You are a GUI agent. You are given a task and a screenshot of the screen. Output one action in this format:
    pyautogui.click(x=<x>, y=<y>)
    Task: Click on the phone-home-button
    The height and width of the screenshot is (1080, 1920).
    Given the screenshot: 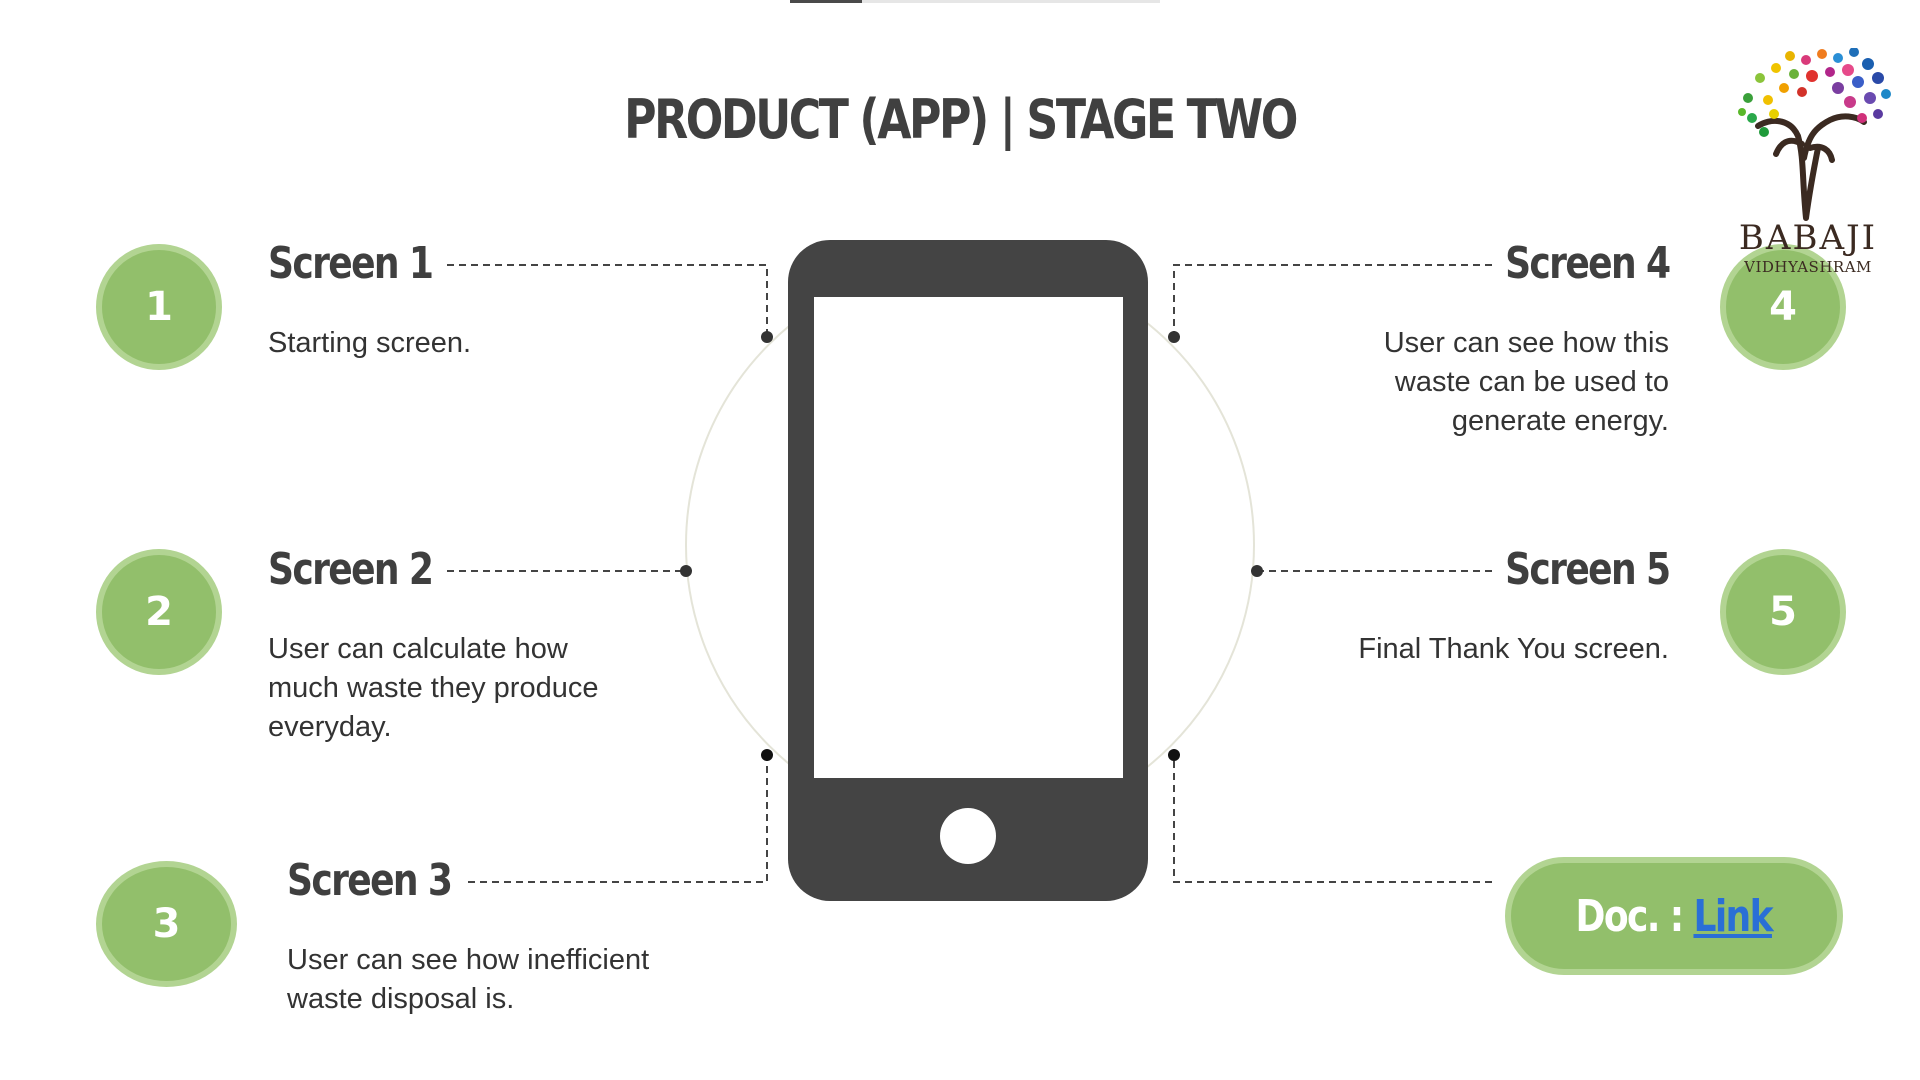 What is the action you would take?
    pyautogui.click(x=968, y=836)
    